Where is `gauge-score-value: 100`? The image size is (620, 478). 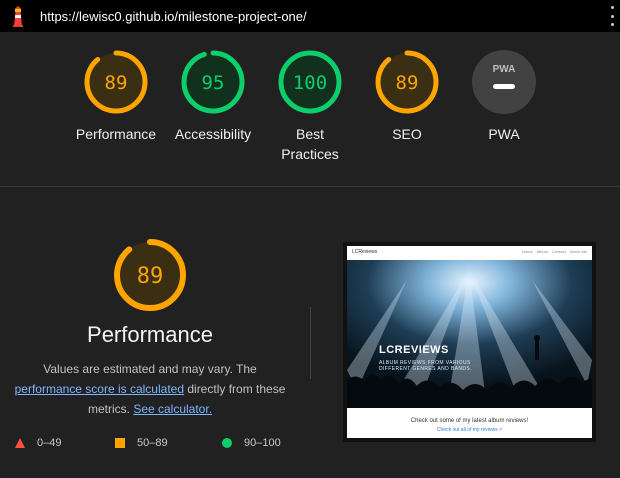
gauge-score-value: 100 is located at coordinates (310, 83).